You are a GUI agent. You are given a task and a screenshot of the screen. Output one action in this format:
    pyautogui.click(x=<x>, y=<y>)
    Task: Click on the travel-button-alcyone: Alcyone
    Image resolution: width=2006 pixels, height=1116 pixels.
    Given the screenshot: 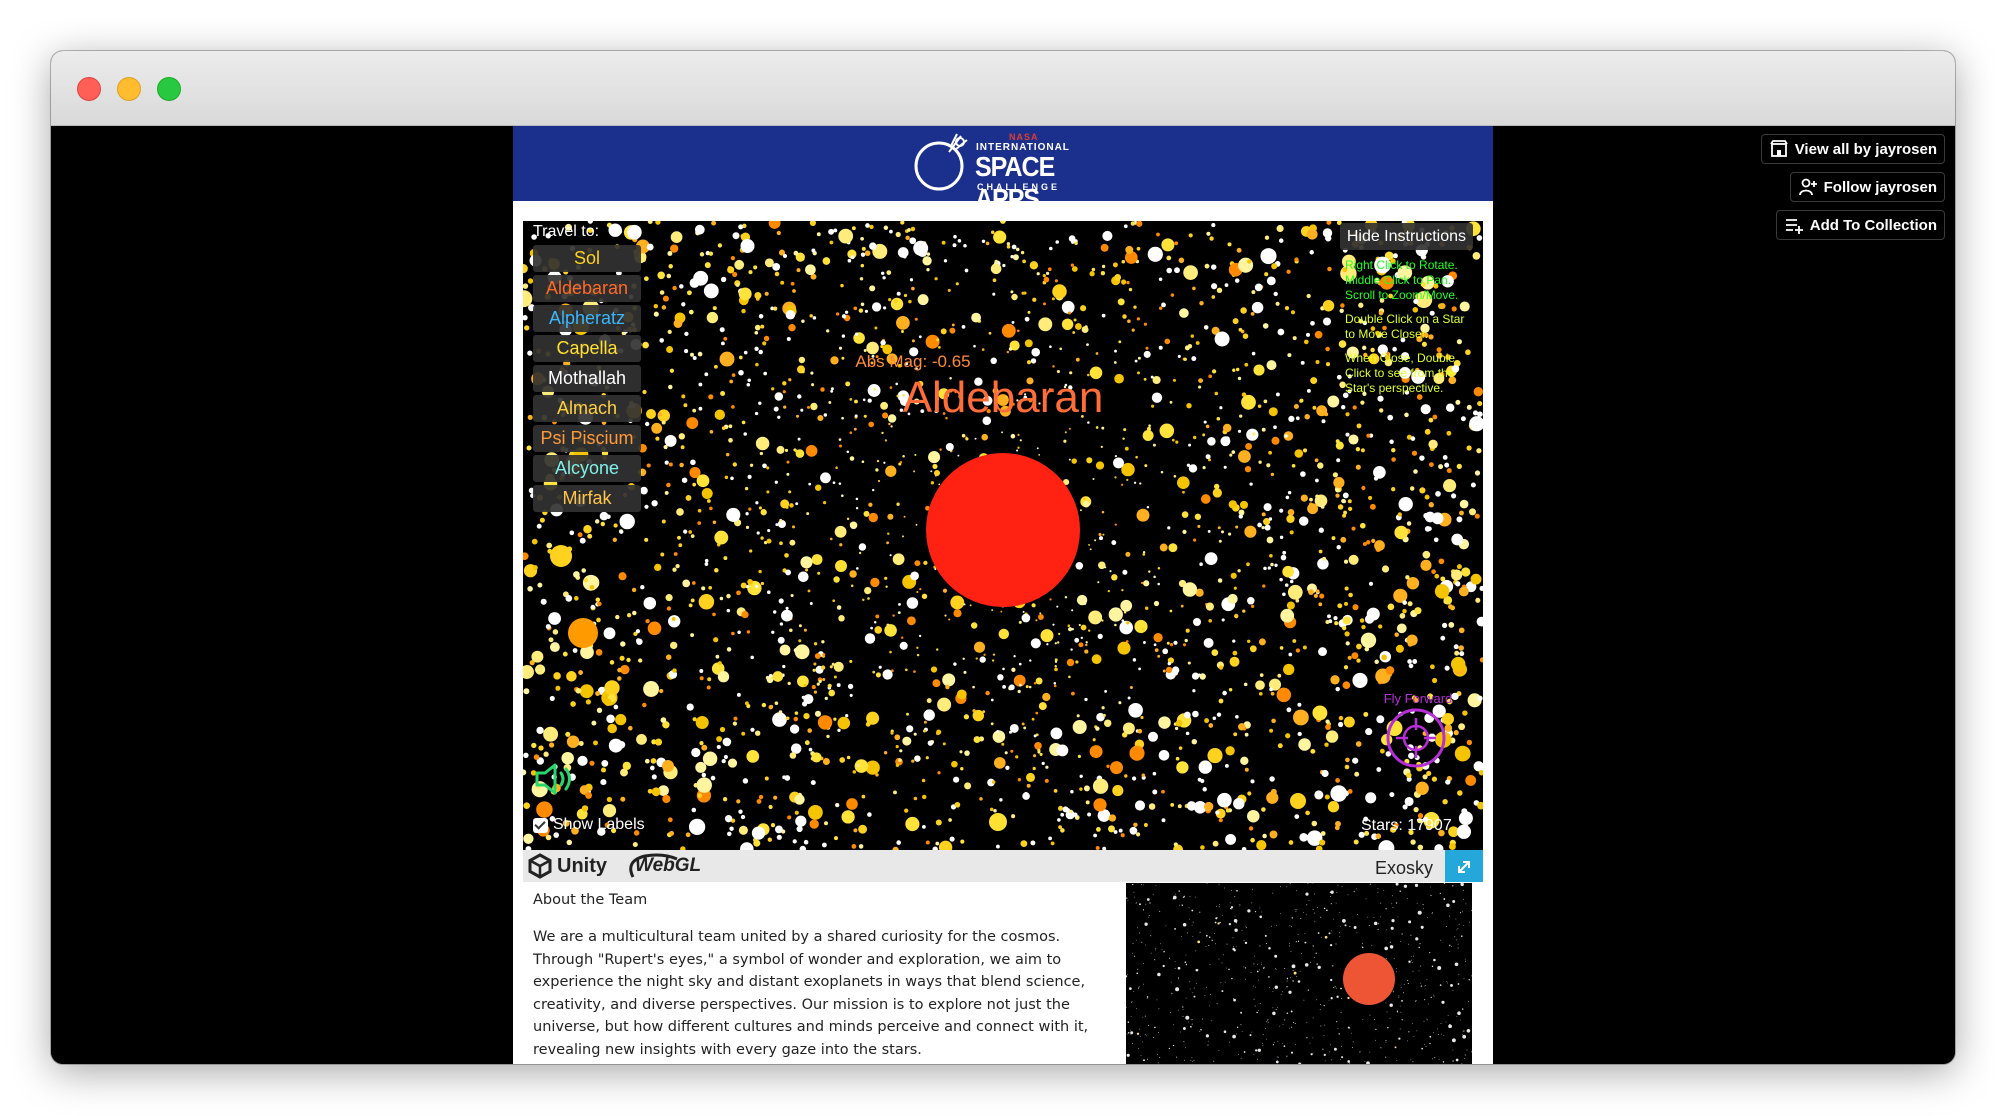 What is the action you would take?
    pyautogui.click(x=587, y=468)
    